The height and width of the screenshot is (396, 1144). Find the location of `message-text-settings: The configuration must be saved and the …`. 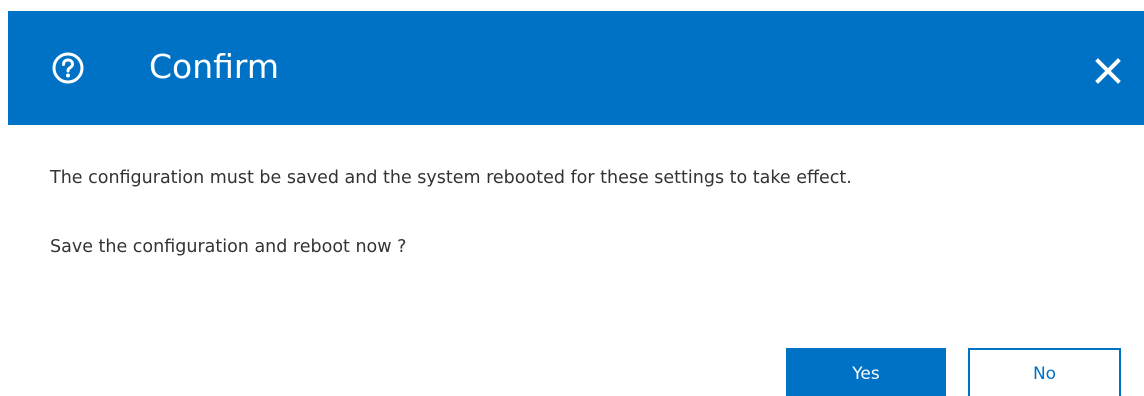

message-text-settings: The configuration must be saved and the … is located at coordinates (451, 178).